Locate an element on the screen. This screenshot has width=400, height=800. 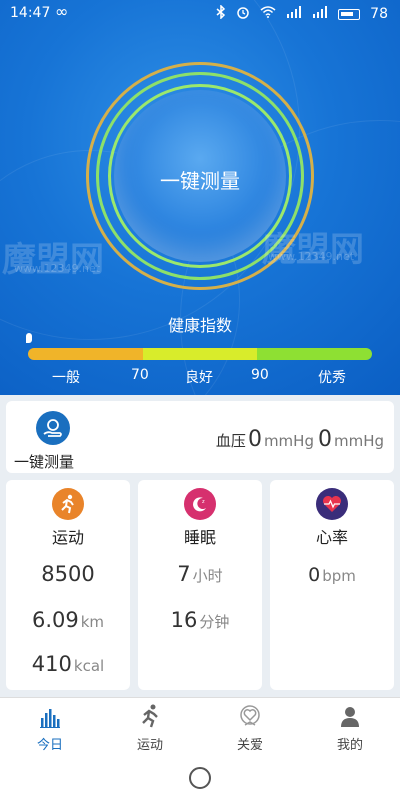
scale-t1: 70 is located at coordinates (140, 375).